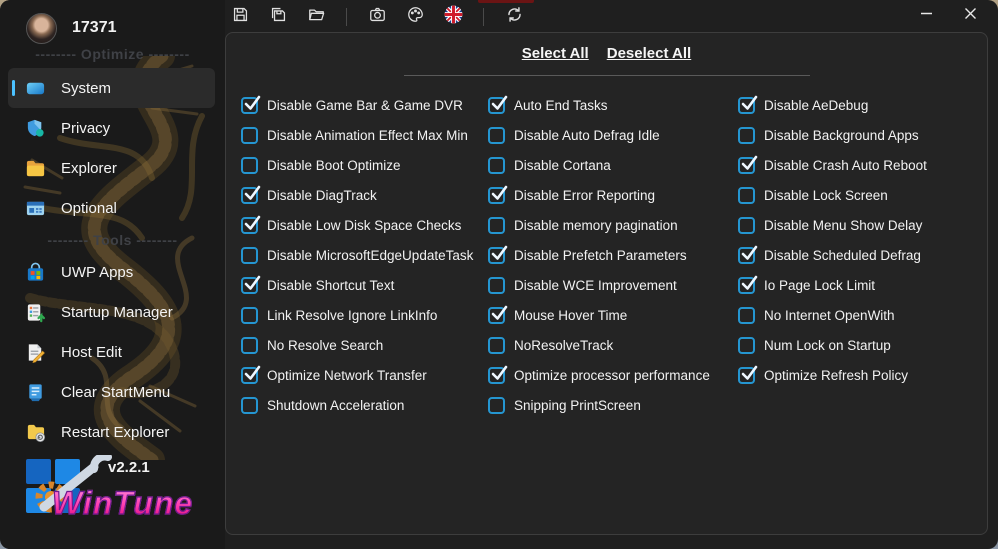 This screenshot has height=549, width=998. What do you see at coordinates (112, 499) in the screenshot?
I see `app-logo-block: v2.2.1 WinTune` at bounding box center [112, 499].